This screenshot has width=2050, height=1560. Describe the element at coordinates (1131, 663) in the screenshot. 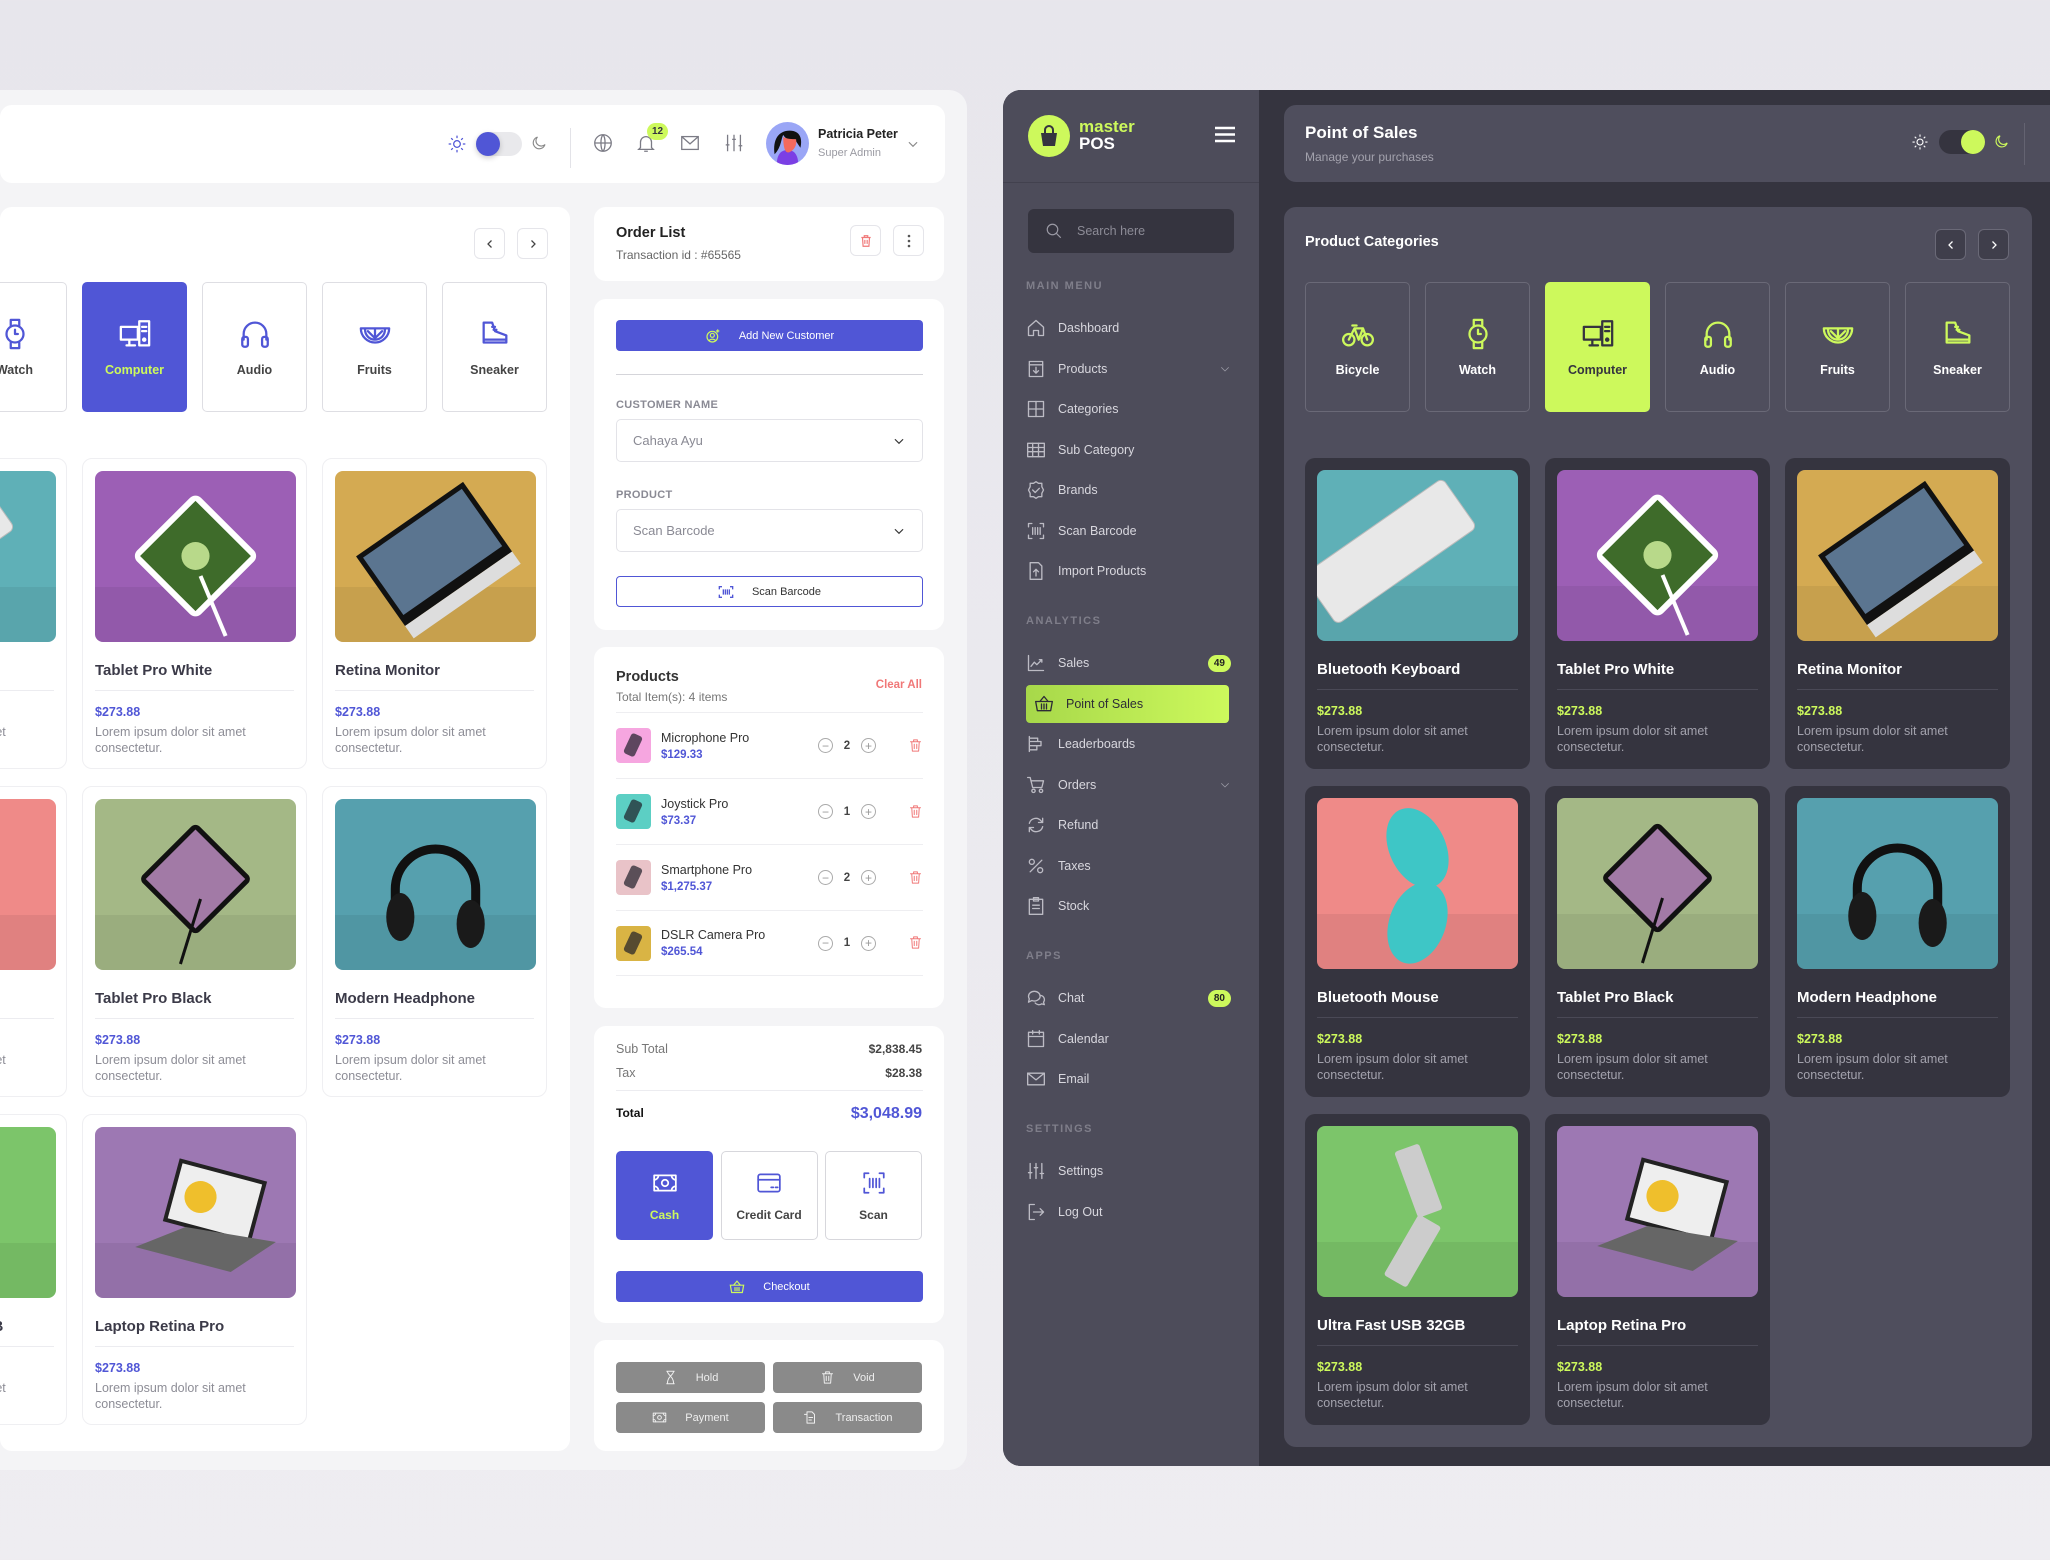

I see `sidebar-item-sales: Sales 49` at that location.